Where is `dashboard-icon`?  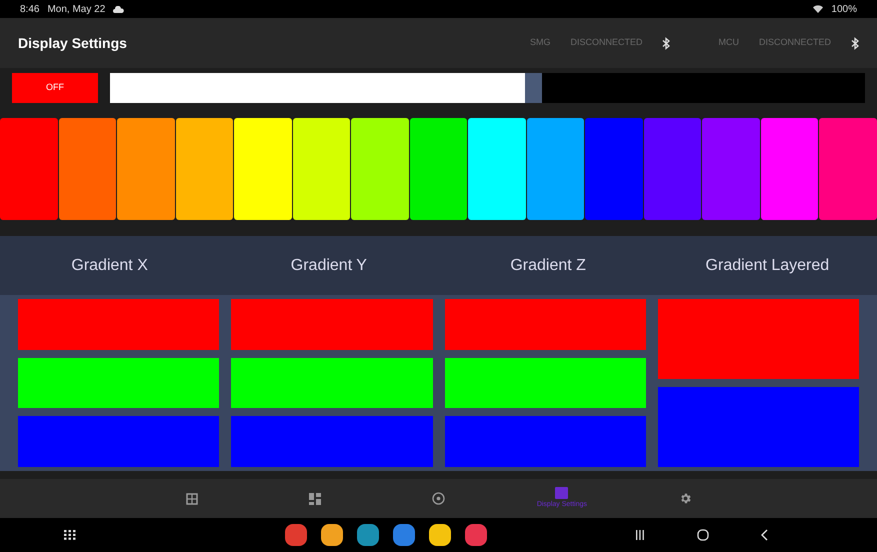 dashboard-icon is located at coordinates (315, 498).